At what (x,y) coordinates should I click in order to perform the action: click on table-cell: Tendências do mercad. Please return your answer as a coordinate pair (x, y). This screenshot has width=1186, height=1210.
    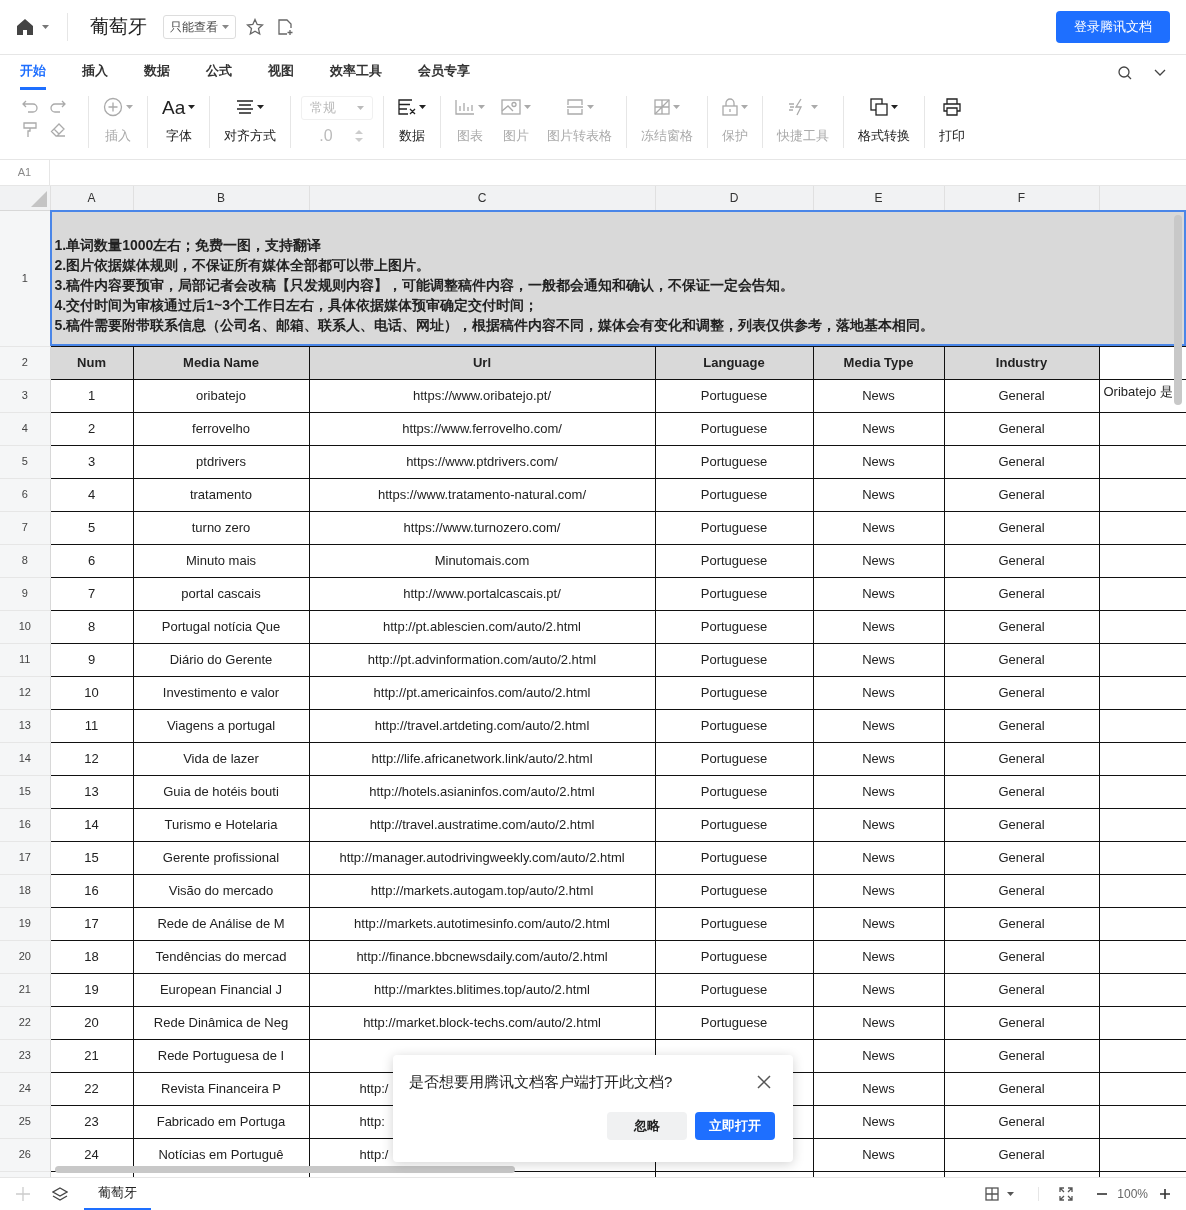
    Looking at the image, I should click on (221, 956).